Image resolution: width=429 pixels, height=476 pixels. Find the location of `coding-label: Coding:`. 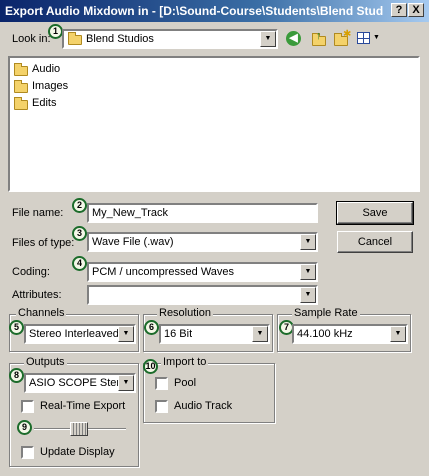

coding-label: Coding: is located at coordinates (31, 272).